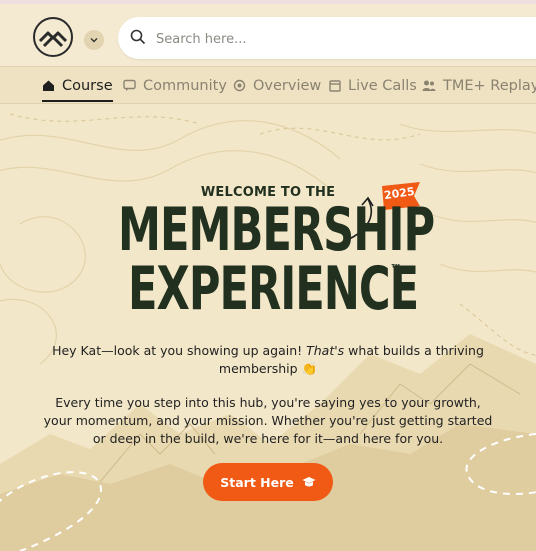  Describe the element at coordinates (287, 85) in the screenshot. I see `tab-label: Overview` at that location.